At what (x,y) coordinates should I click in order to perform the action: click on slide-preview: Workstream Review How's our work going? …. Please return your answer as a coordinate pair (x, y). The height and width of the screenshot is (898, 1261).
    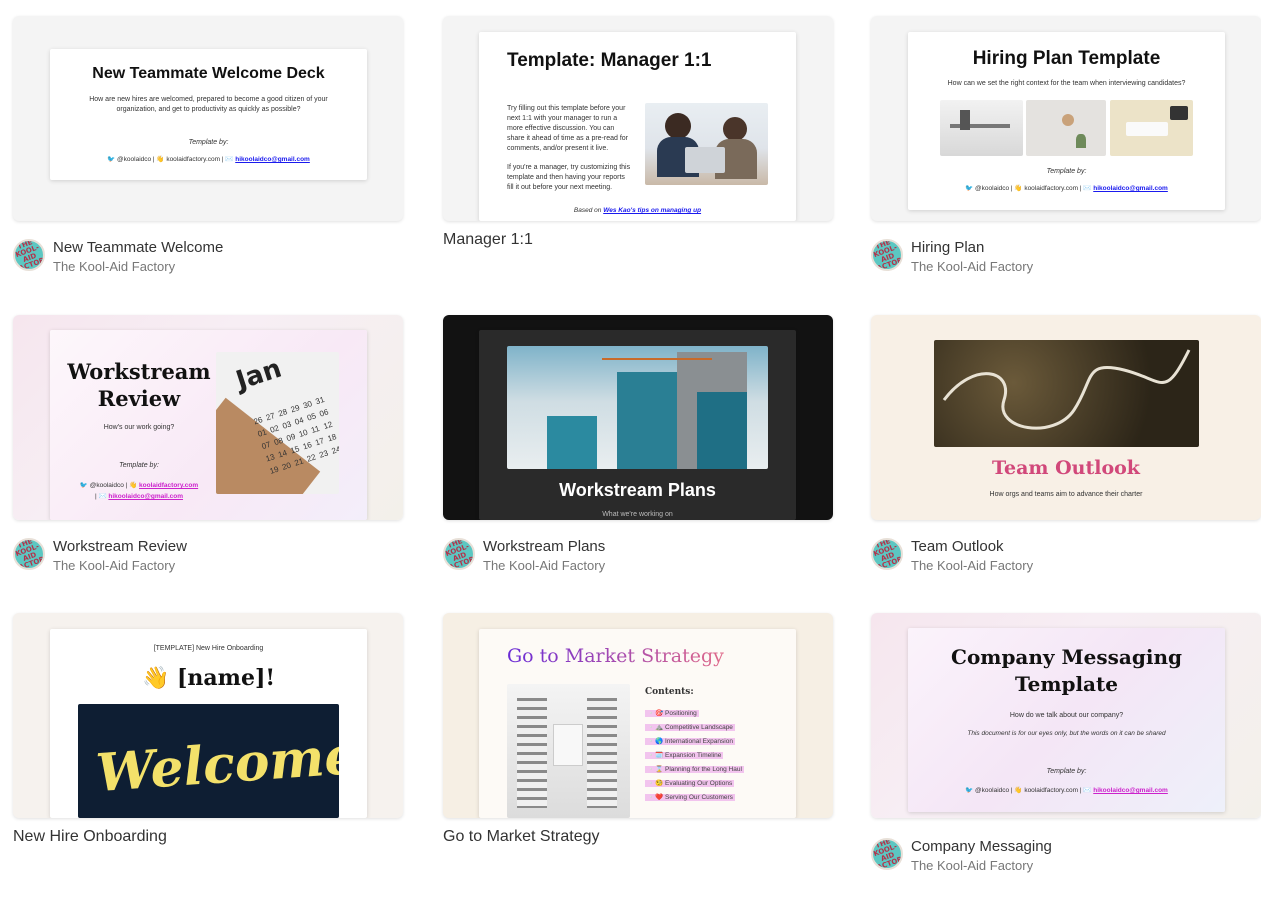
    Looking at the image, I should click on (208, 425).